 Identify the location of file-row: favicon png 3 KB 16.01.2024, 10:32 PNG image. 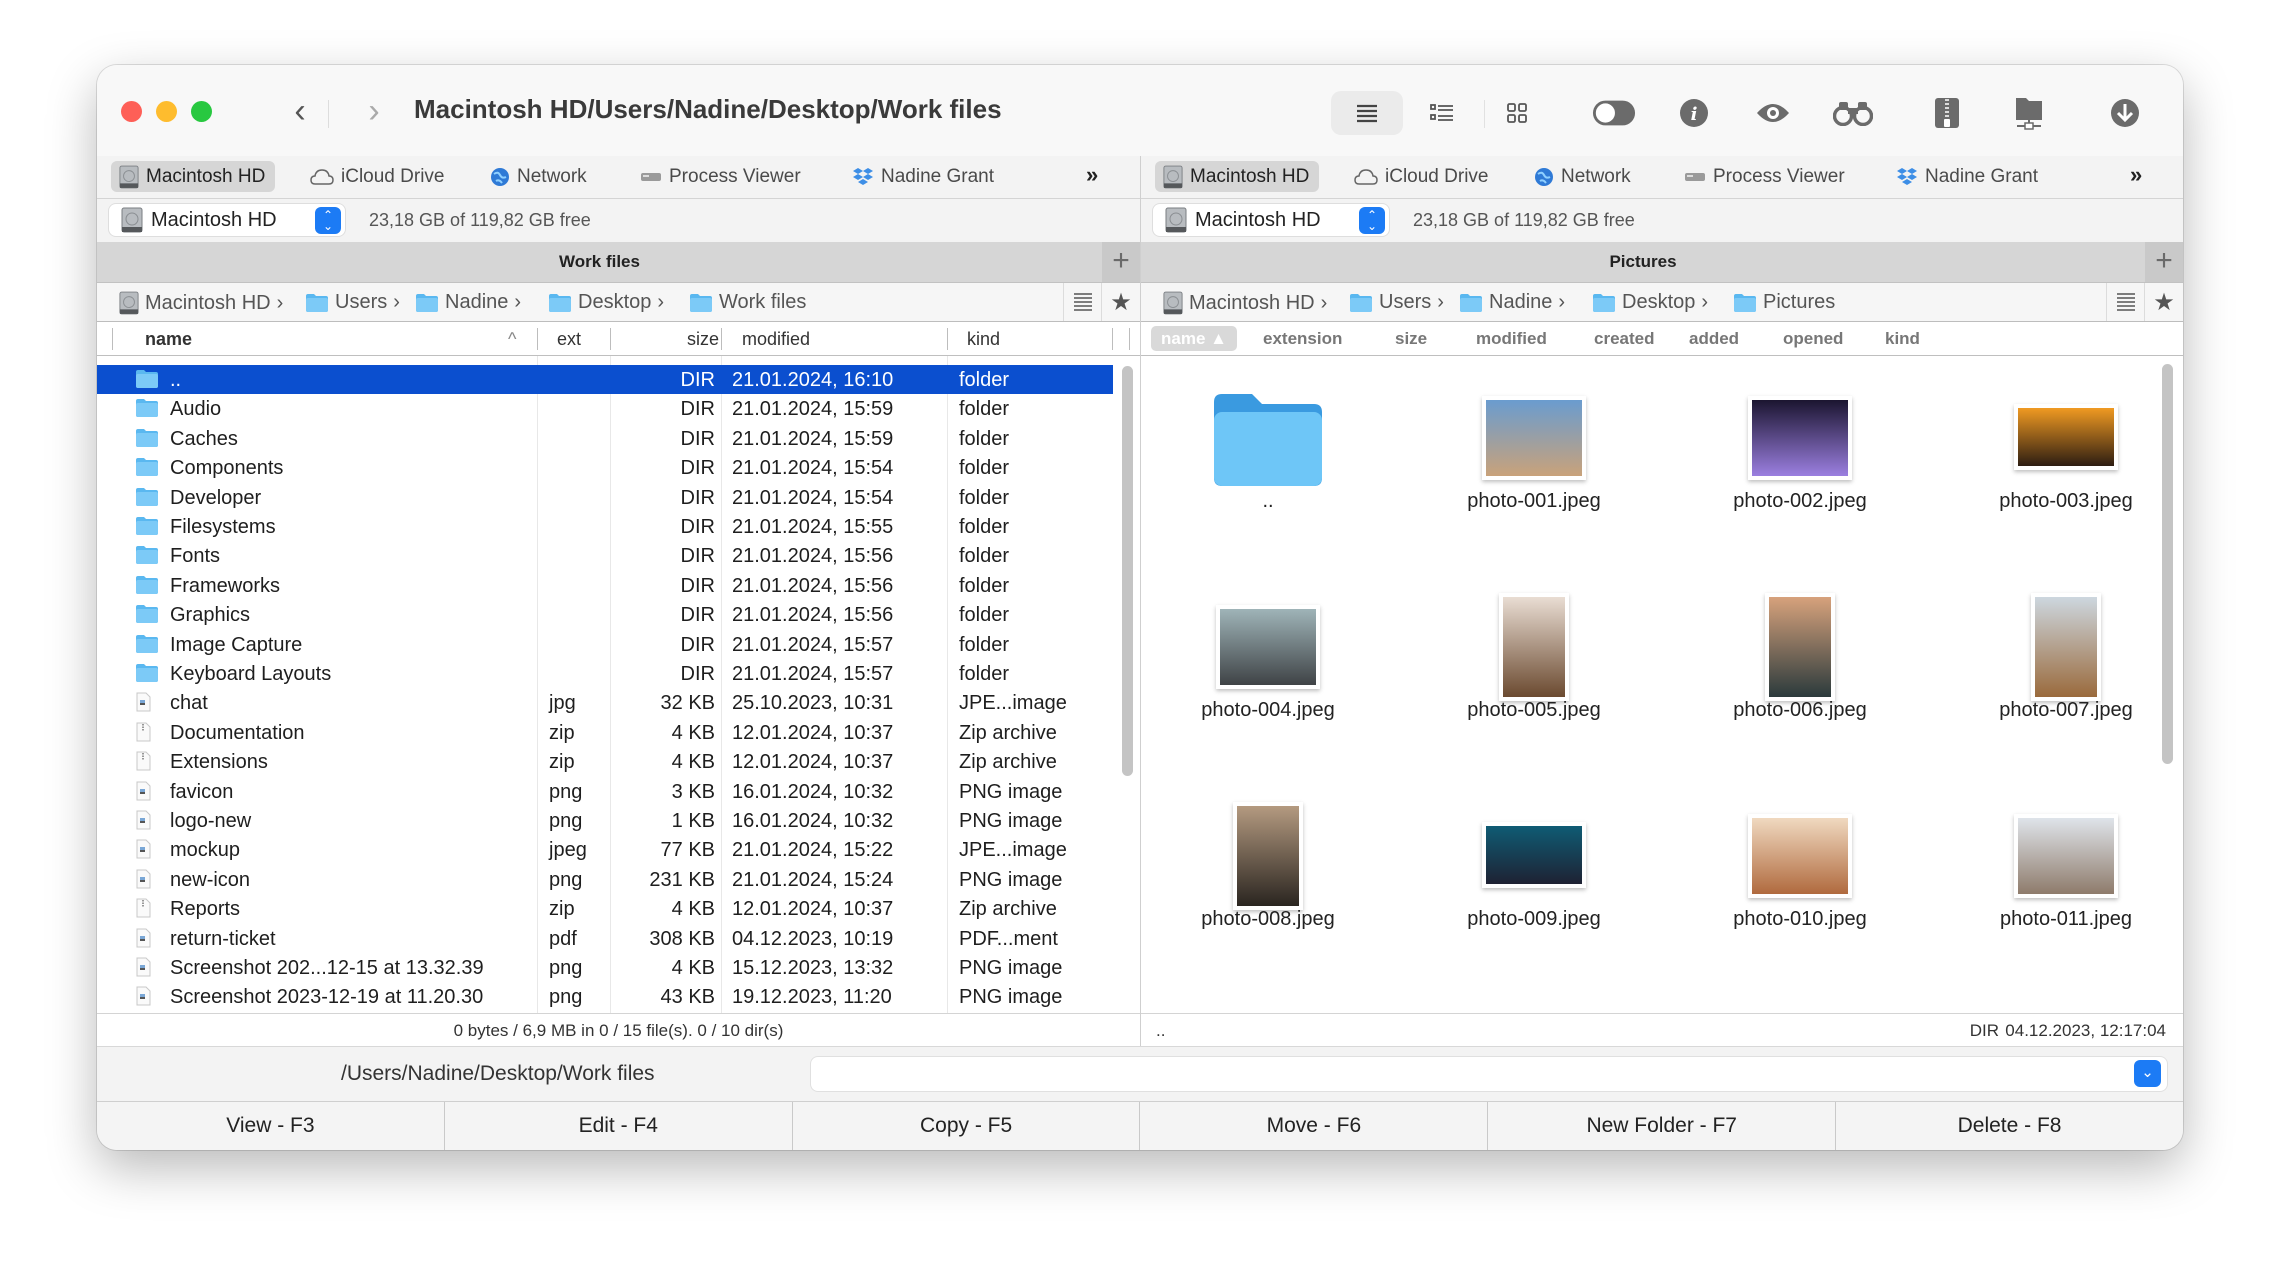
(605, 791).